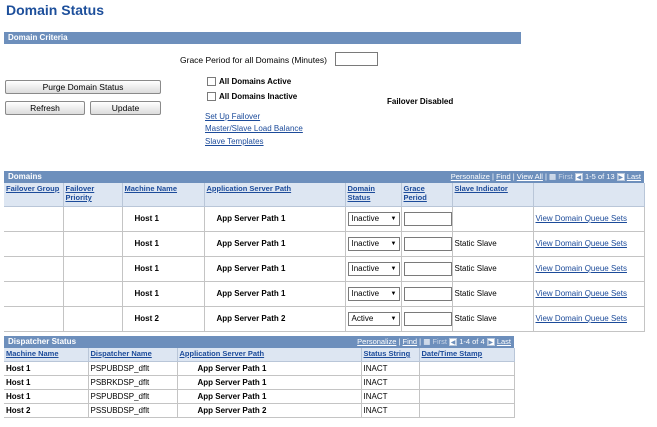  Describe the element at coordinates (232, 116) in the screenshot. I see `set-up-failover-link: Set Up Failover` at that location.